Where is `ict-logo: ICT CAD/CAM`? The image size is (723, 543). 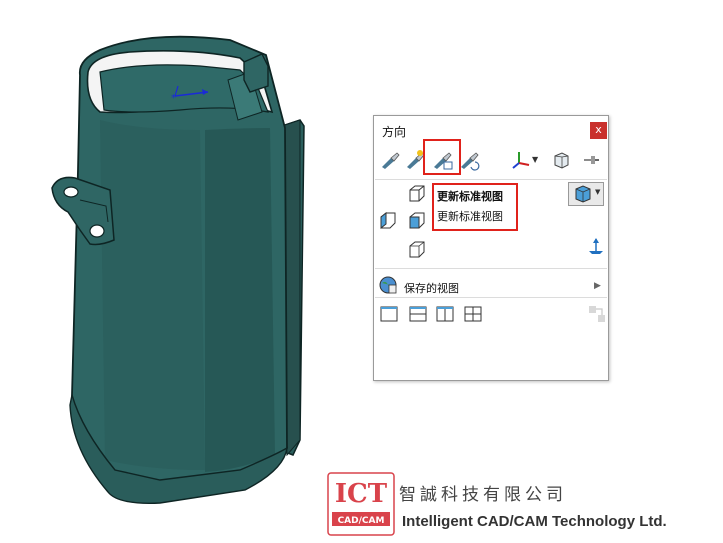 ict-logo: ICT CAD/CAM is located at coordinates (361, 504).